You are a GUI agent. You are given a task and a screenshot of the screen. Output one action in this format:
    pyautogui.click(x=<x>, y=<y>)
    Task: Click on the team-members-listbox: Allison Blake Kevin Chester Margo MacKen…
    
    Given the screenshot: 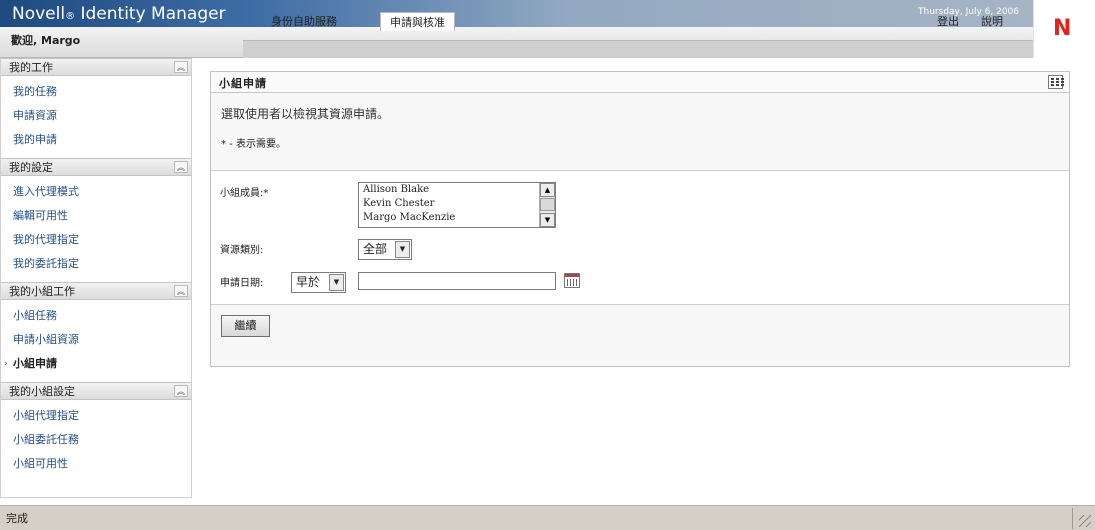 What is the action you would take?
    pyautogui.click(x=457, y=205)
    